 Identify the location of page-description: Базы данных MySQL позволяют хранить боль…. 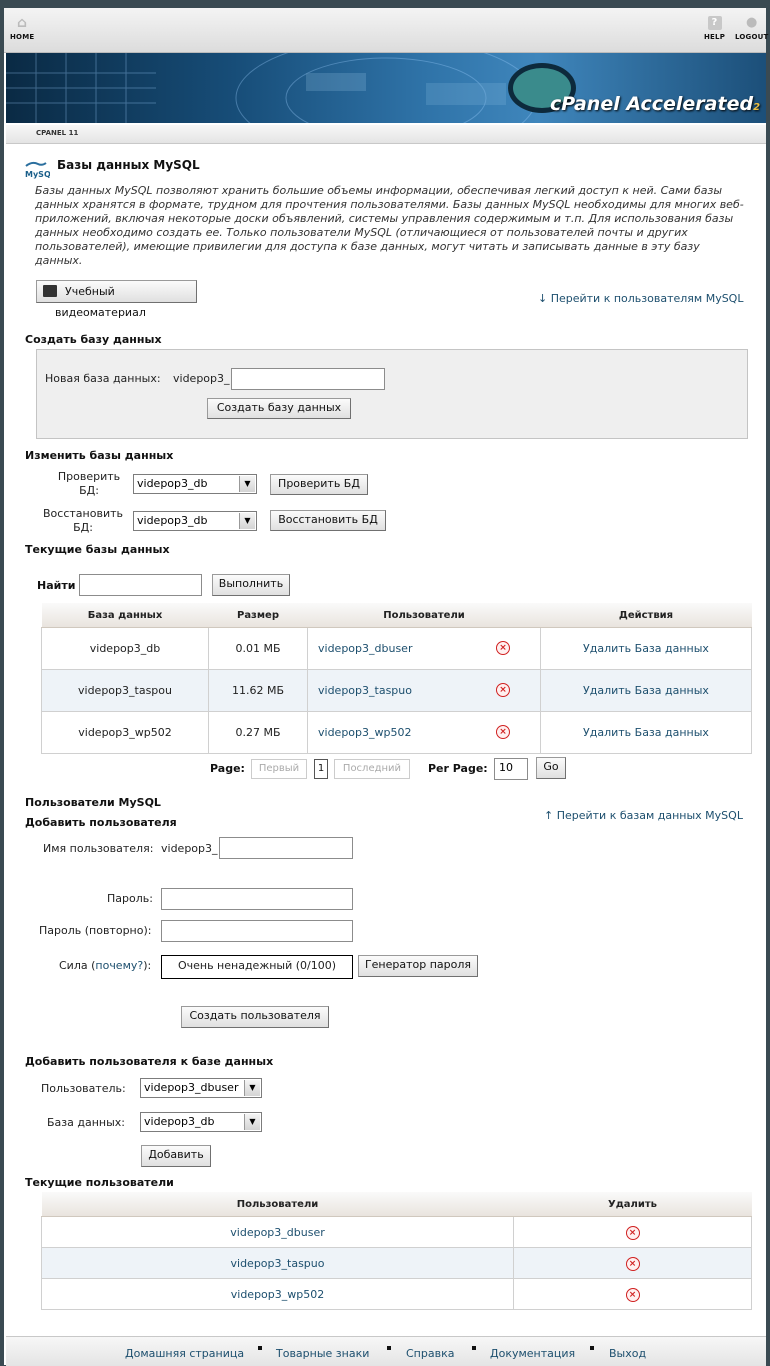
(389, 225).